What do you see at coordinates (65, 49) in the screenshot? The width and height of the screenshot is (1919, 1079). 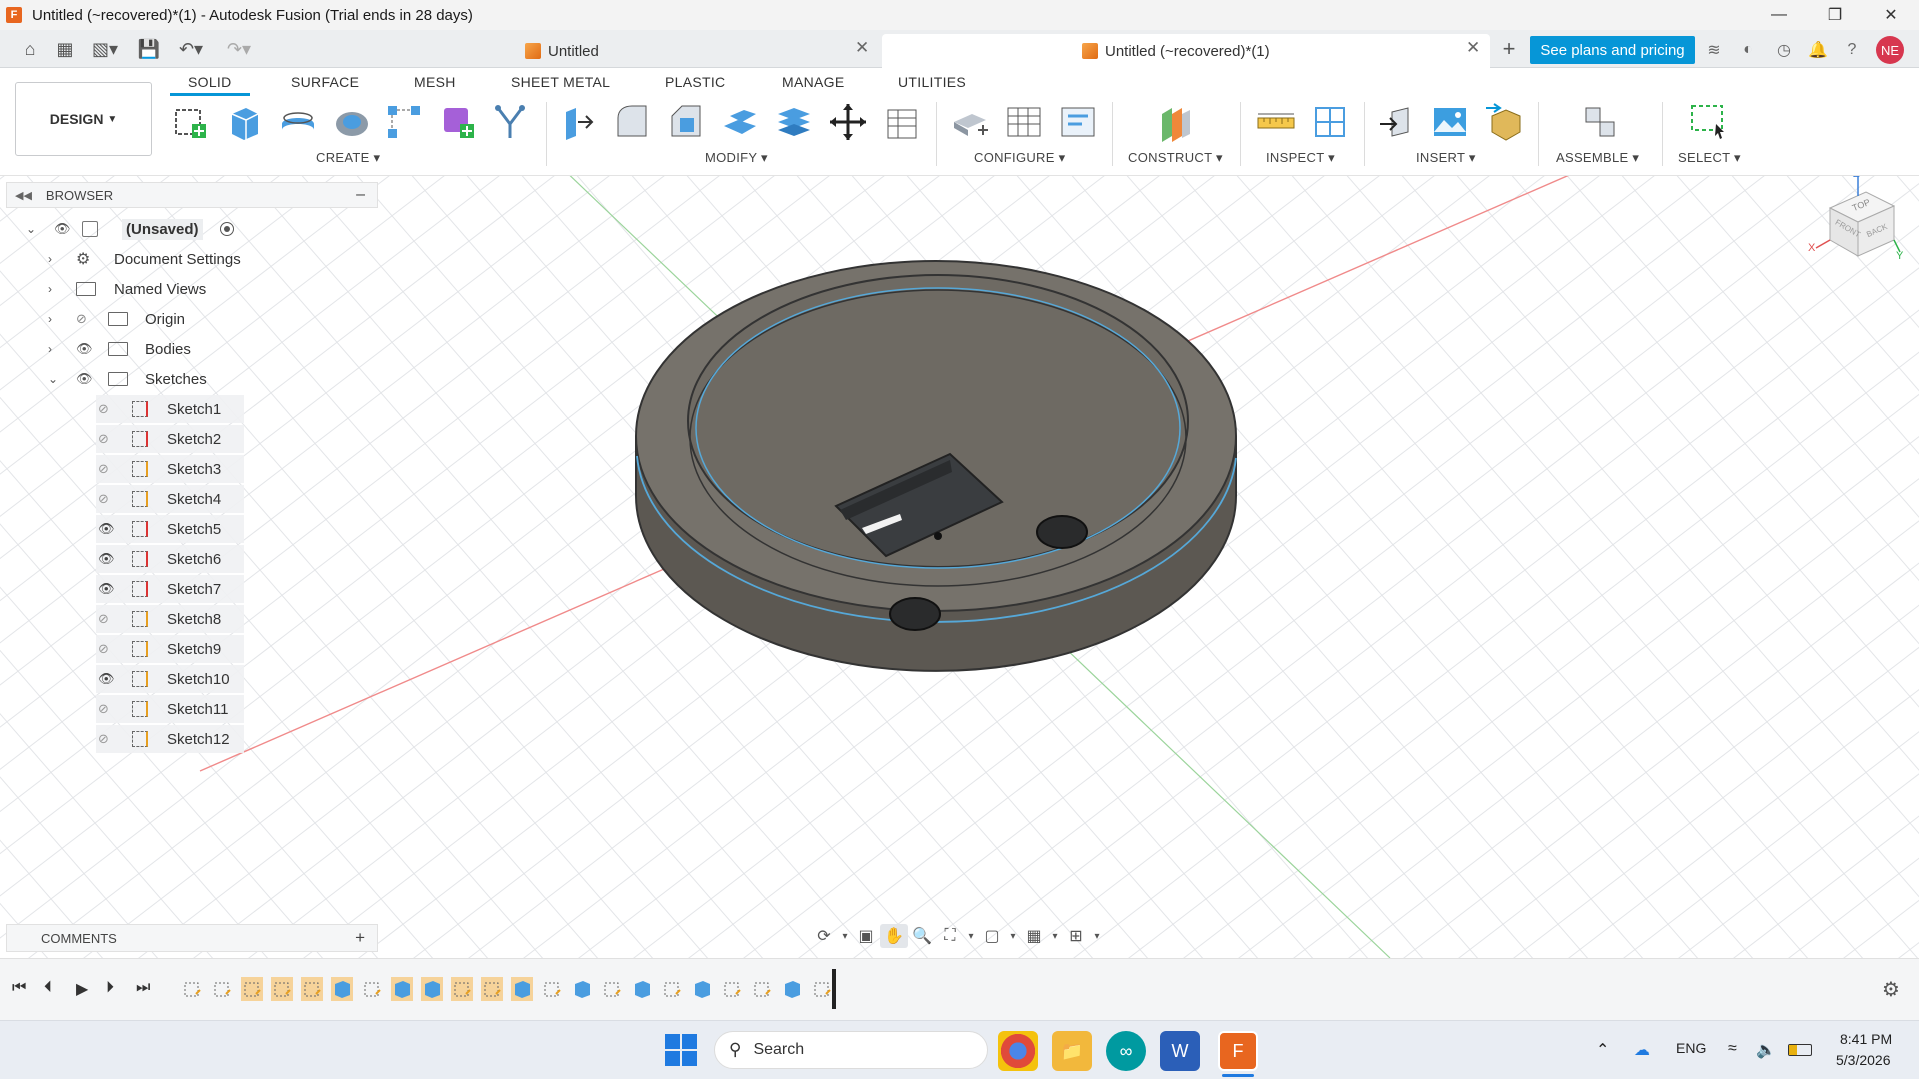 I see `apps-grid-icon: ▦` at bounding box center [65, 49].